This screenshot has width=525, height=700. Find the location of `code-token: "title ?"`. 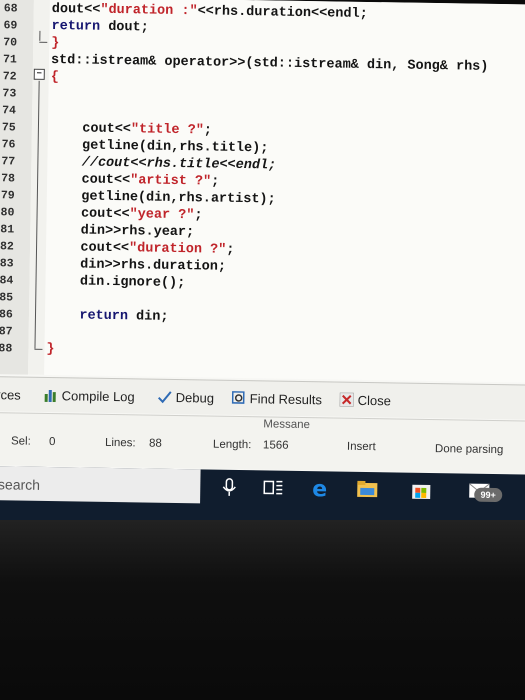

code-token: "title ?" is located at coordinates (167, 130).